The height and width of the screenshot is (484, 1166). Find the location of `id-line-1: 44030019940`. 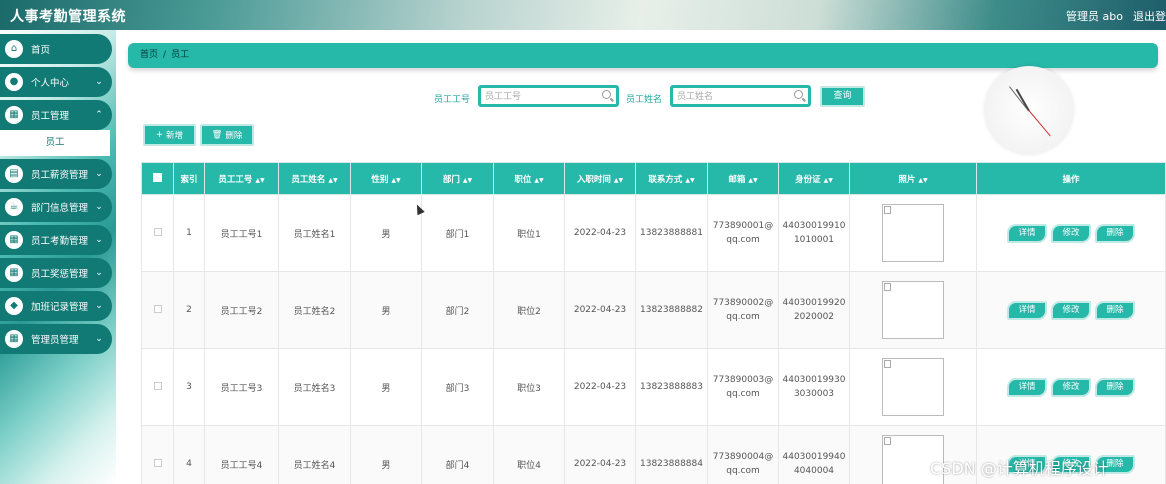

id-line-1: 44030019940 is located at coordinates (814, 457).